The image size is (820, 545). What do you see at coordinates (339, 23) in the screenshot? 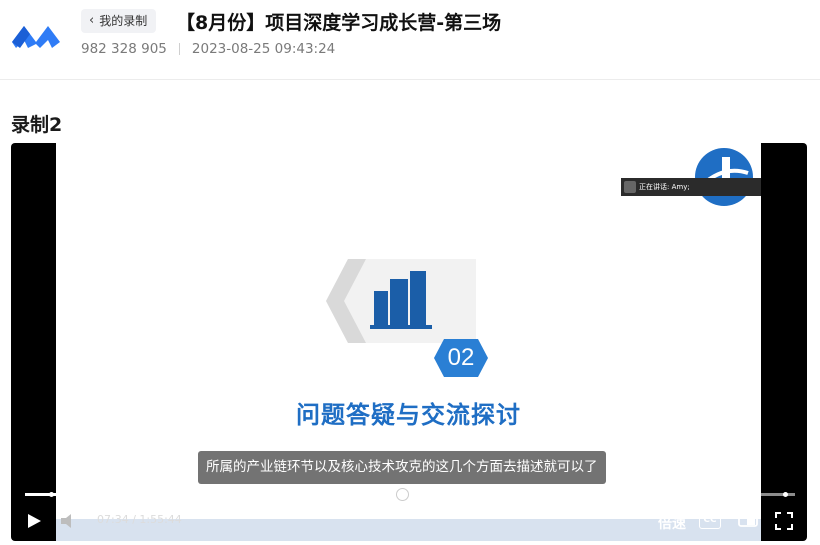
I see `page-title: 【8月份】项目深度学习成长营-第三场` at bounding box center [339, 23].